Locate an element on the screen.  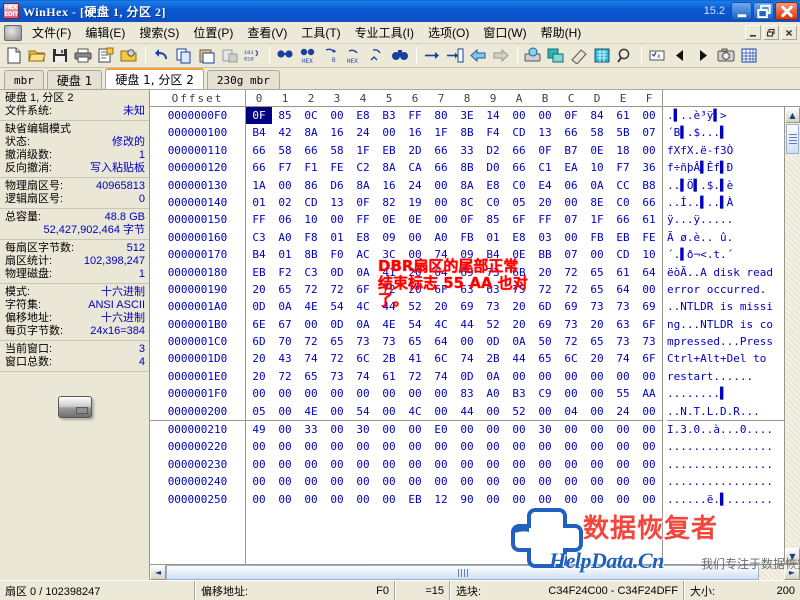
hex-byte: 01 is located at coordinates (337, 237).